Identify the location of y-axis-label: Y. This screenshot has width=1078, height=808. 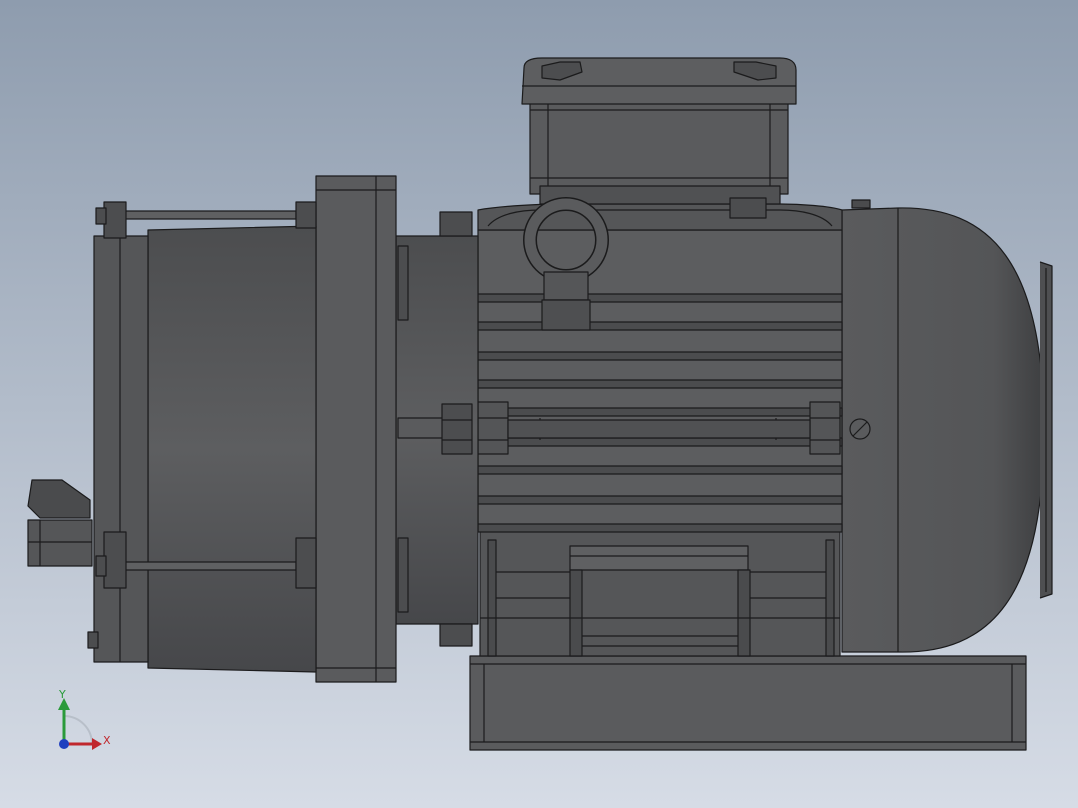
(62, 694).